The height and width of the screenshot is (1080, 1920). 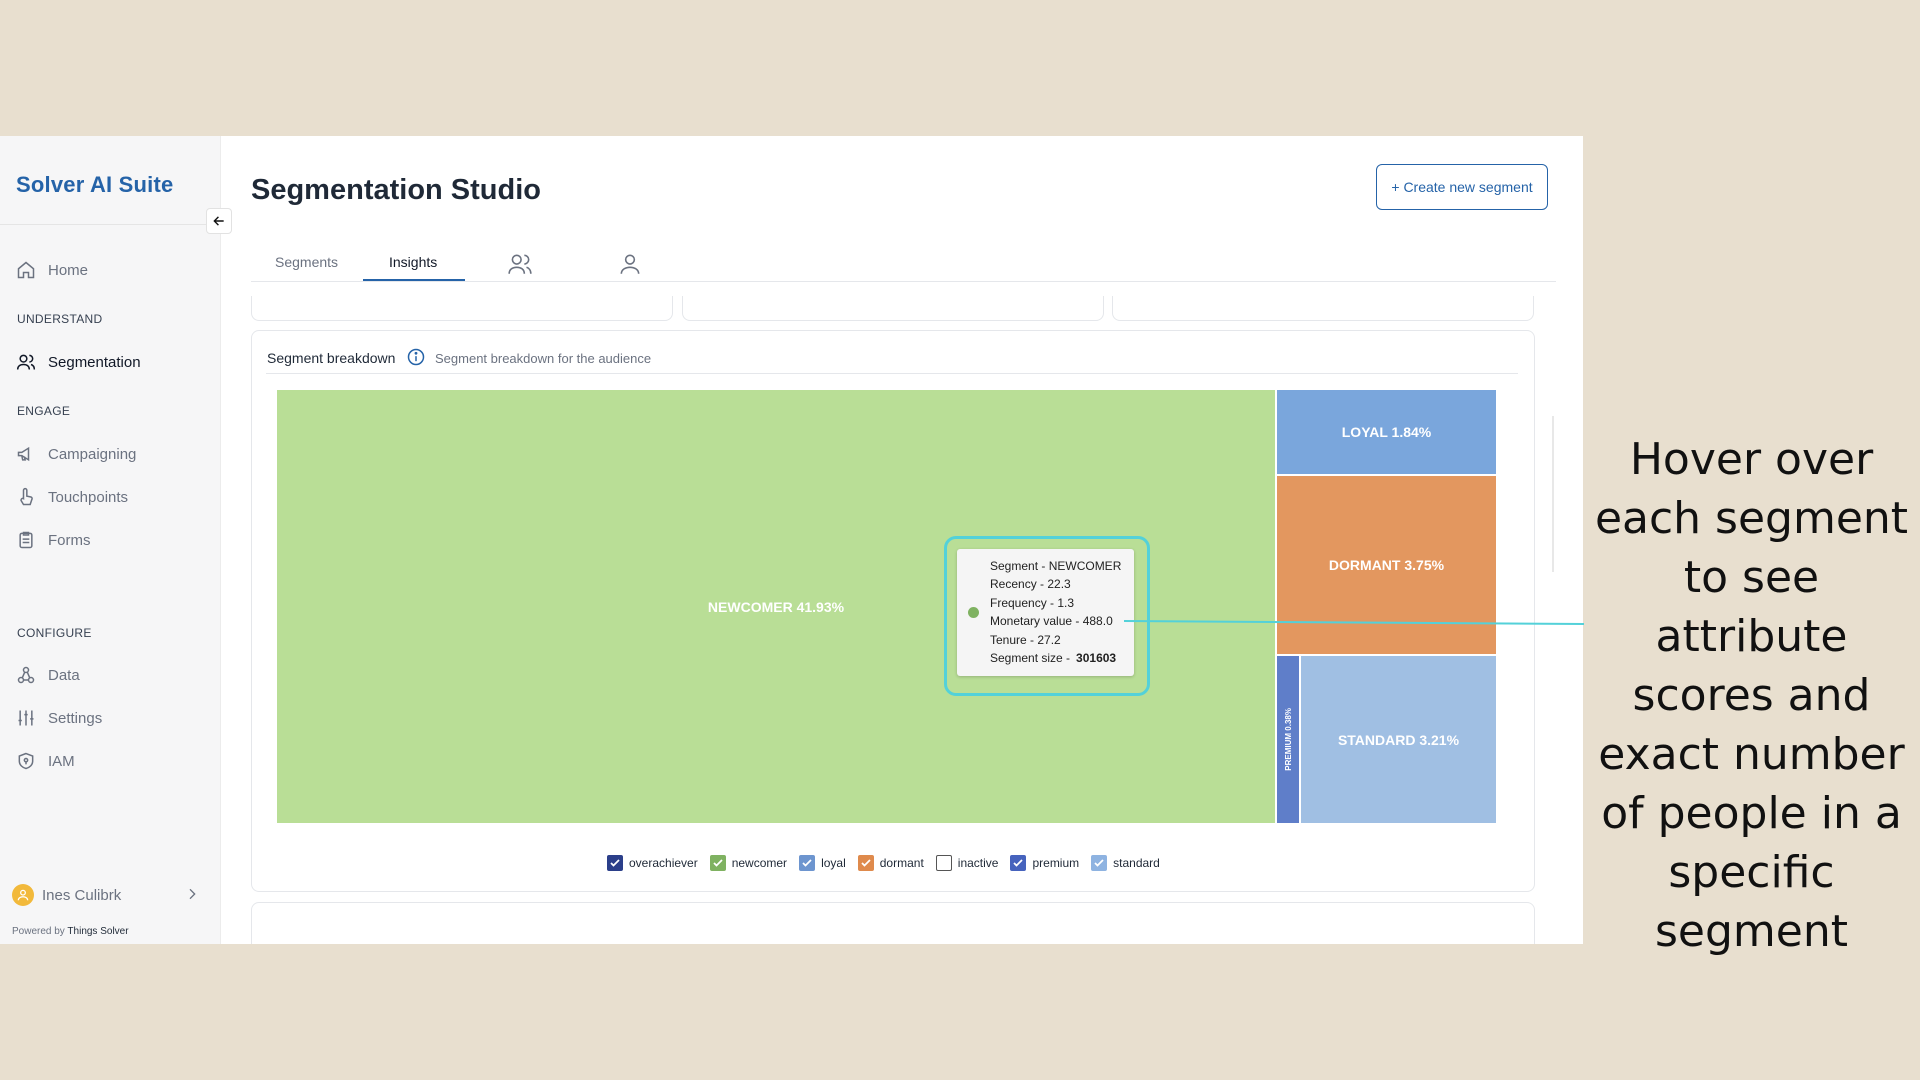 I want to click on legend-item-premium: premium, so click(x=1044, y=863).